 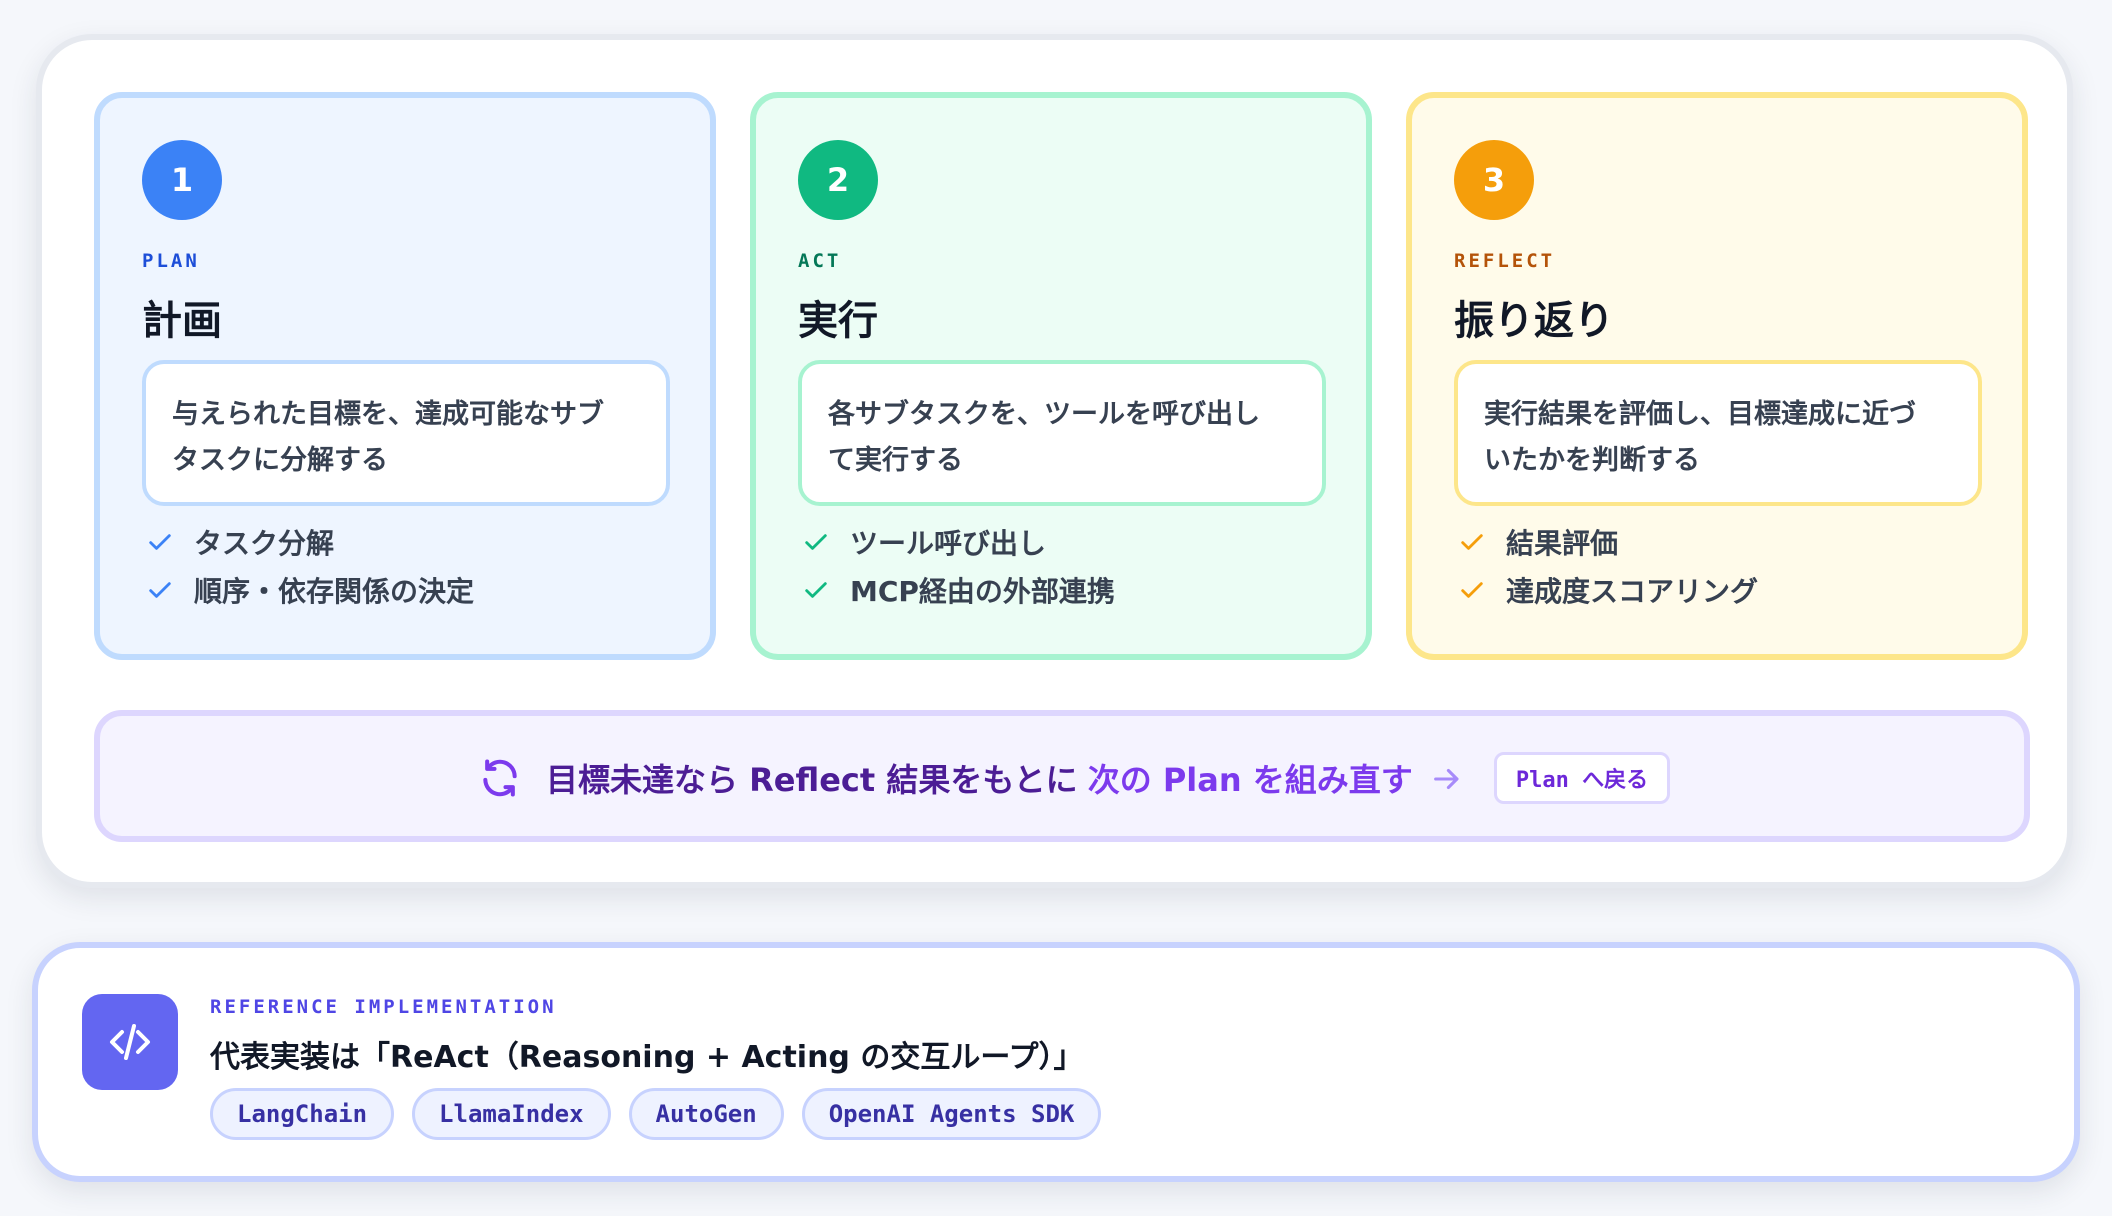 I want to click on loop-message: 目標未達なら Reflect 結果をもとに 次の Plan を組み直す, so click(x=979, y=778).